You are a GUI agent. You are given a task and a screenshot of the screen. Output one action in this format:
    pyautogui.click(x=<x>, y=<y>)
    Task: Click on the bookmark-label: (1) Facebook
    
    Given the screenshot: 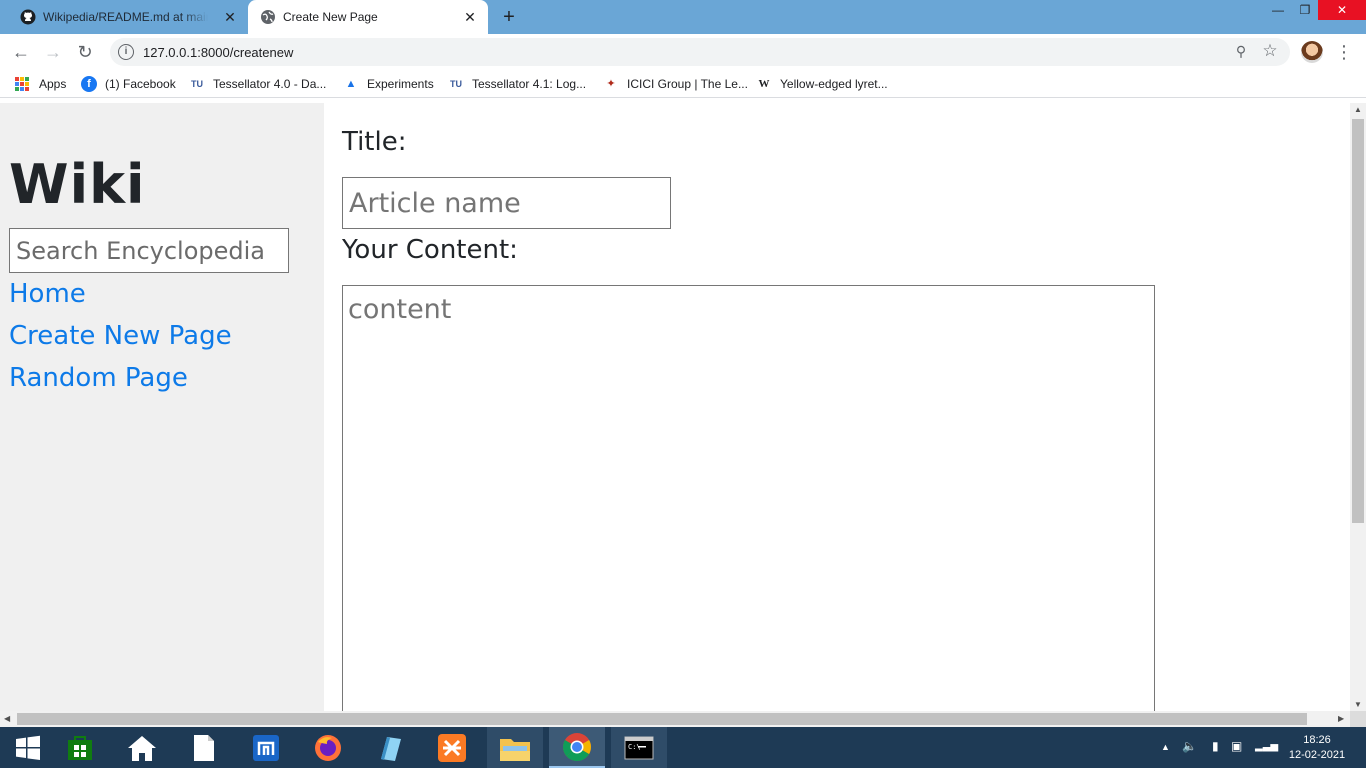 What is the action you would take?
    pyautogui.click(x=140, y=84)
    